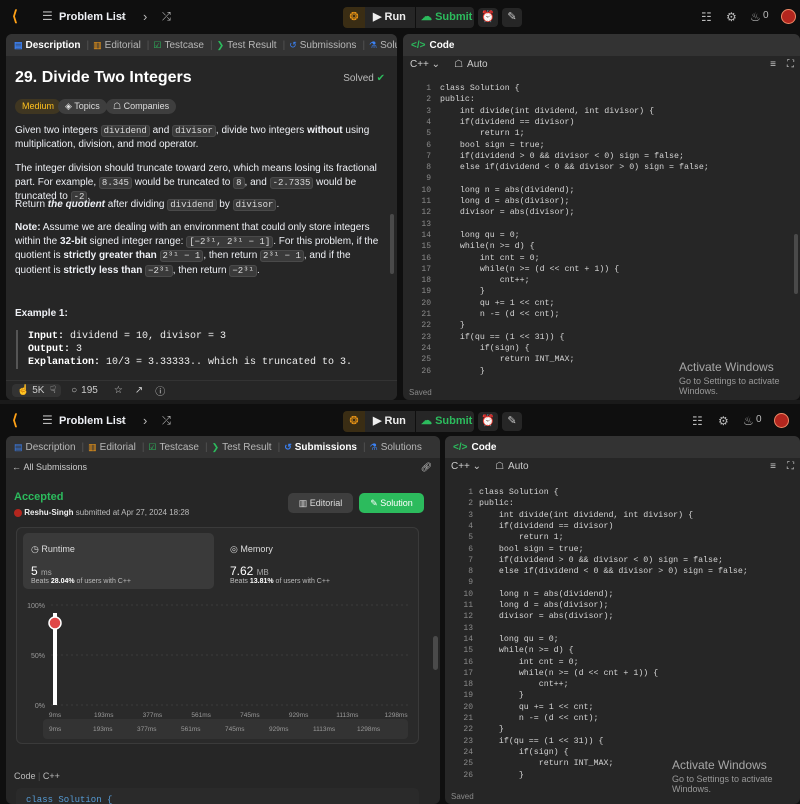 The width and height of the screenshot is (800, 804). What do you see at coordinates (435, 653) in the screenshot?
I see `submission-scrollbar` at bounding box center [435, 653].